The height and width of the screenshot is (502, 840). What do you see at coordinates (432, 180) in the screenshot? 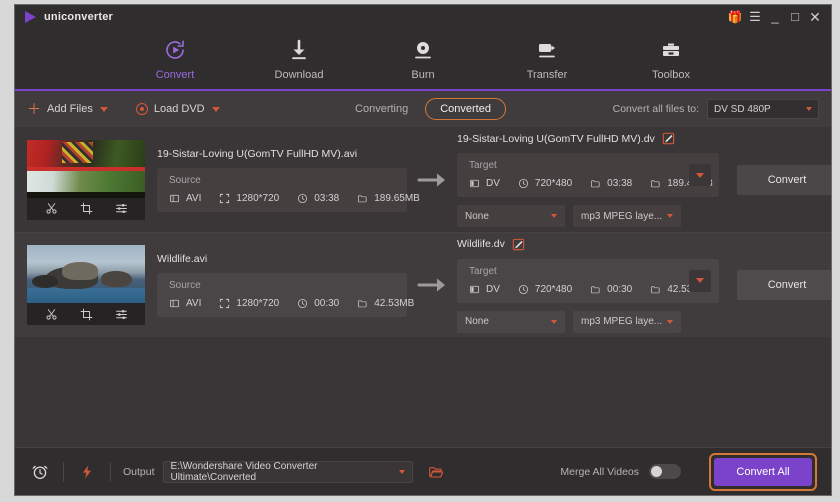
I see `conversion-arrow` at bounding box center [432, 180].